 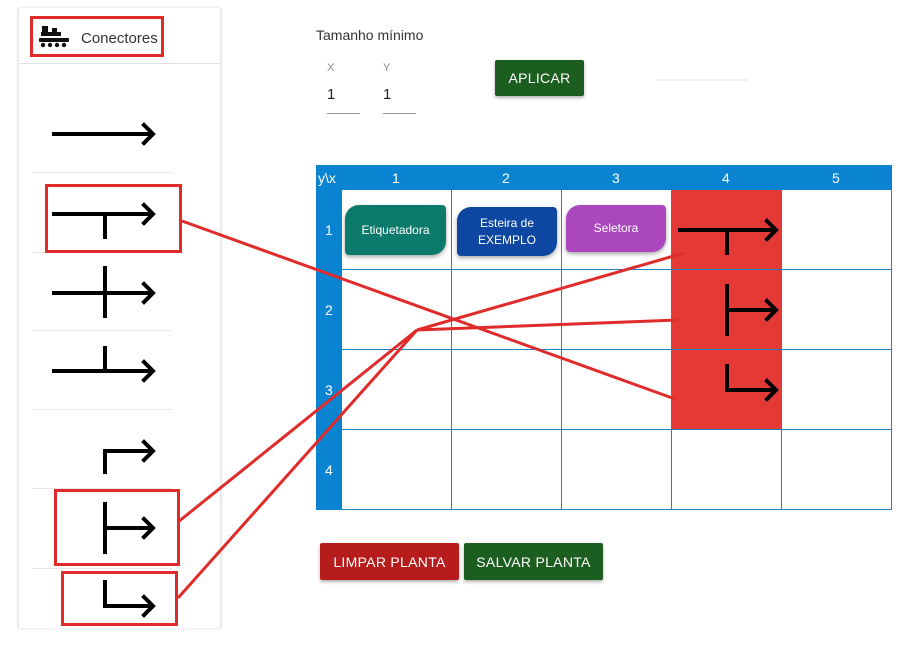 I want to click on sidebar-title: Conectores, so click(x=119, y=38).